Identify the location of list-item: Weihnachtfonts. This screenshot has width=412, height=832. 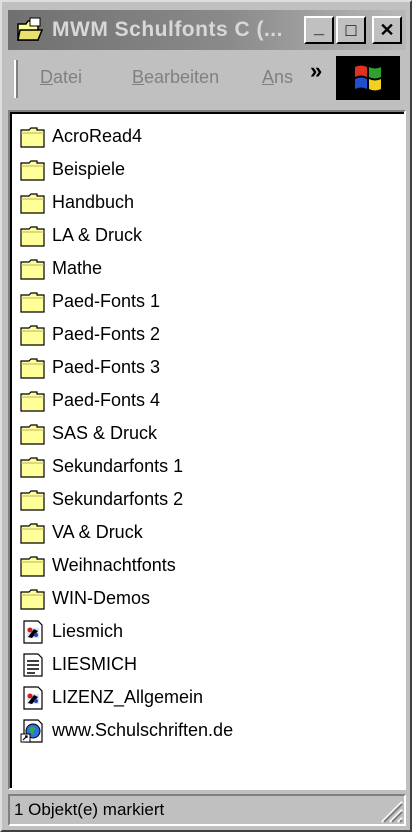
(126, 565).